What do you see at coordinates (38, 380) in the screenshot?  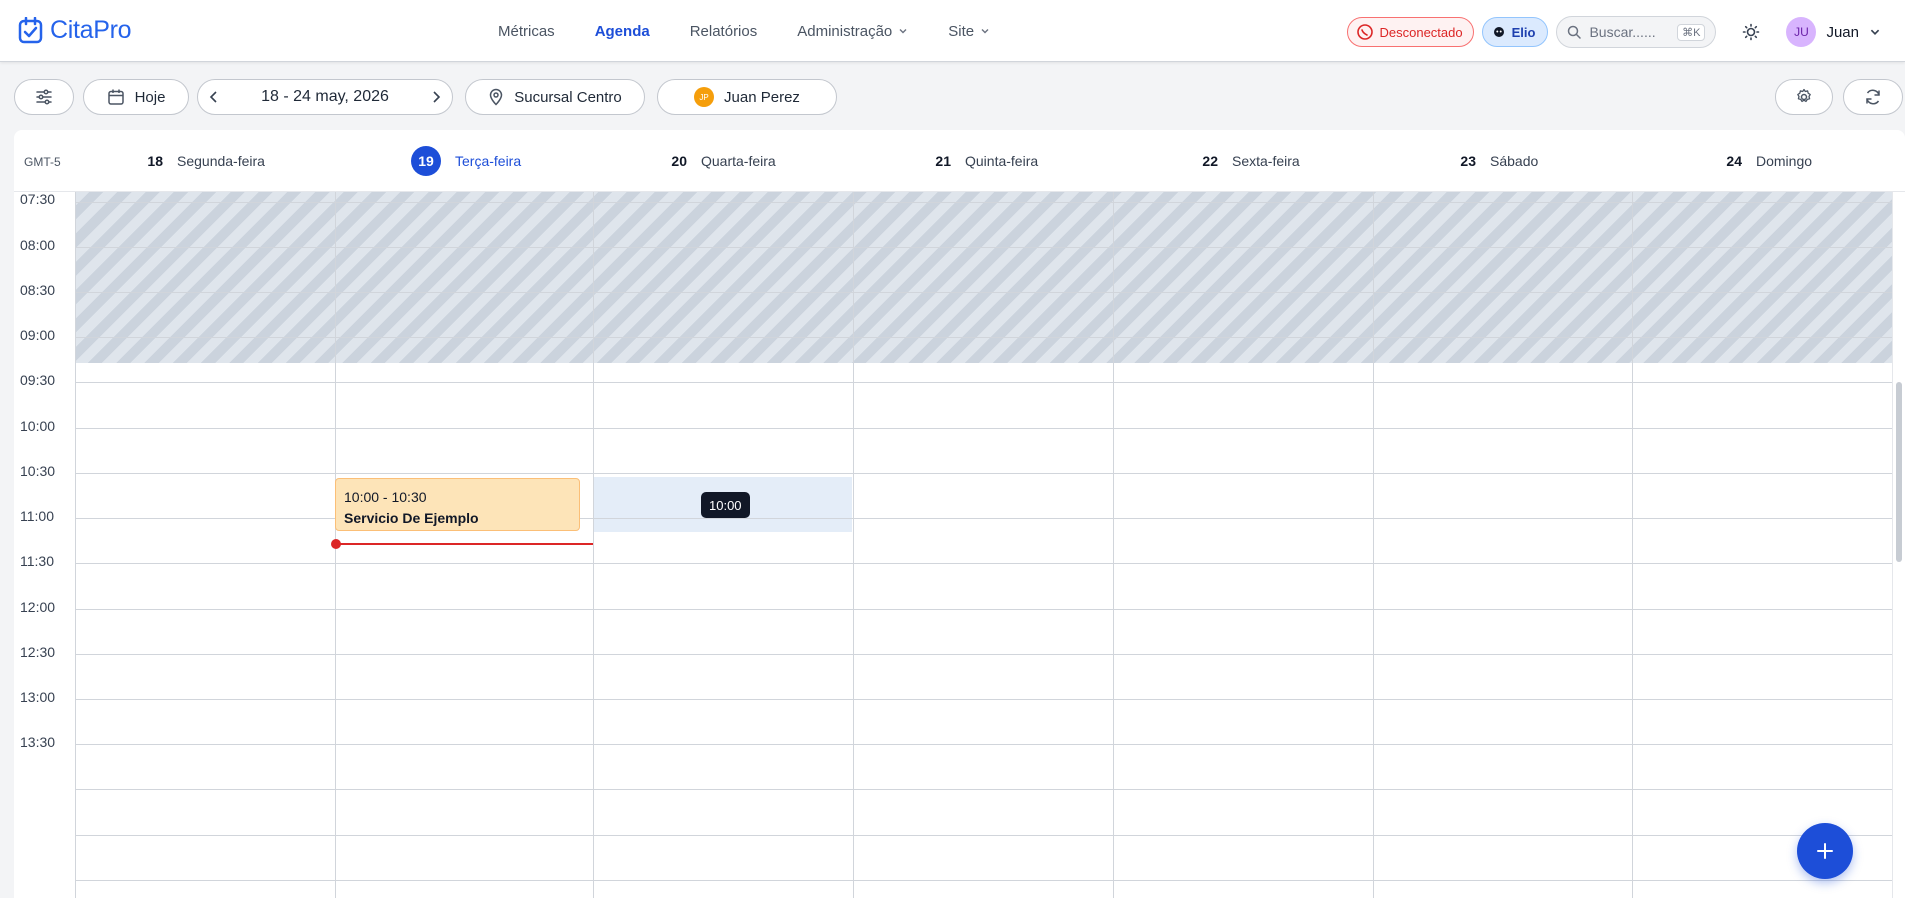 I see `time-label: 09:30` at bounding box center [38, 380].